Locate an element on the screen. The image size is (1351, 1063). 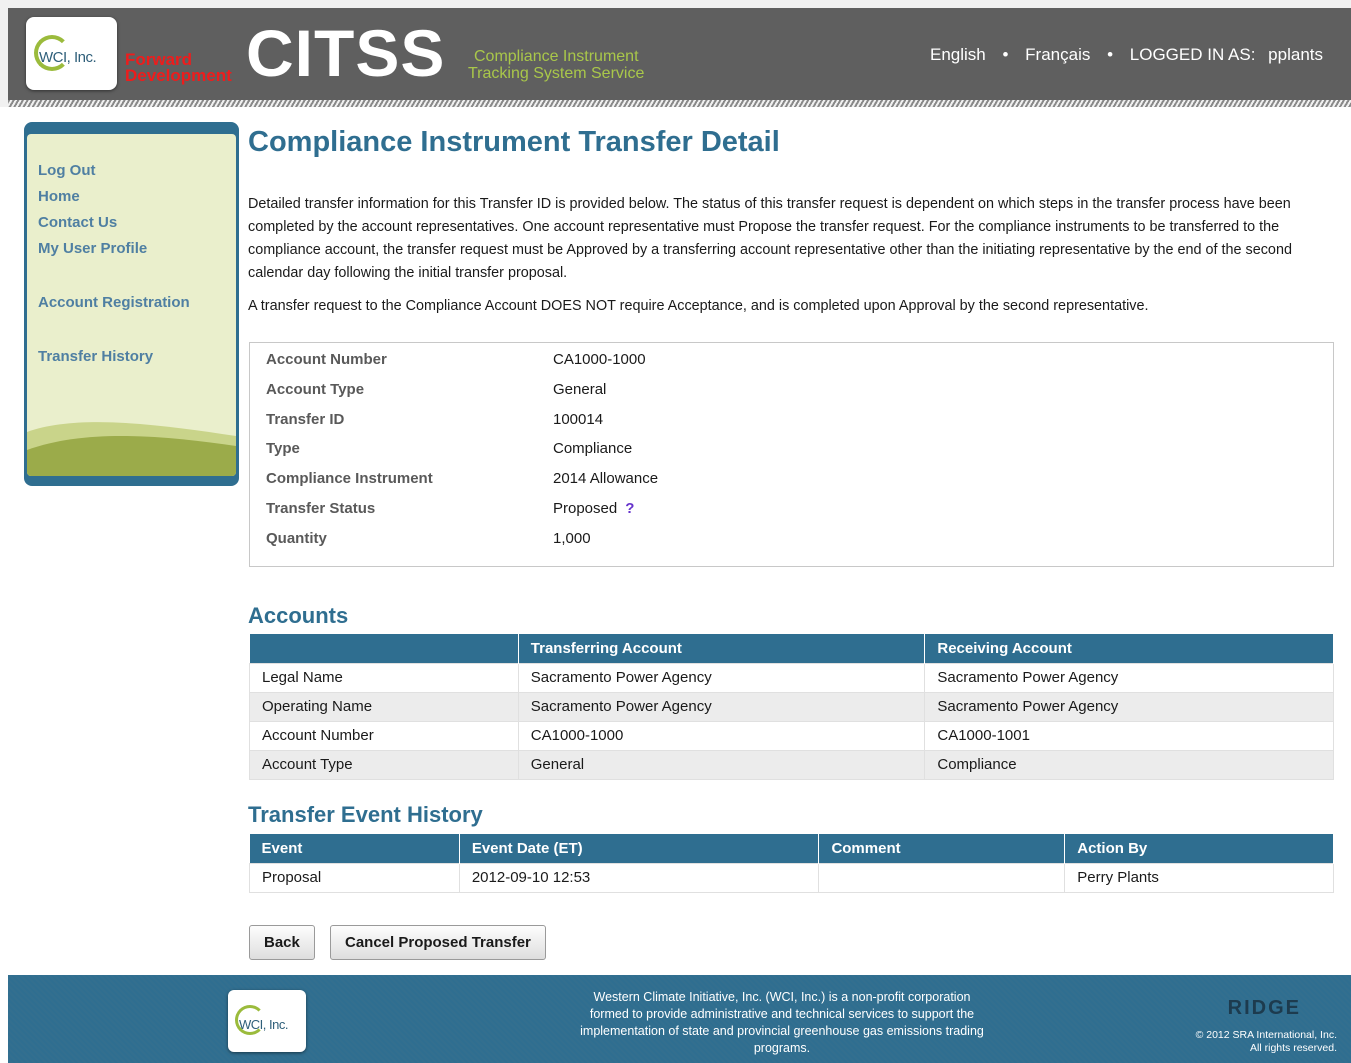
detail-label: Account Type is located at coordinates (315, 389).